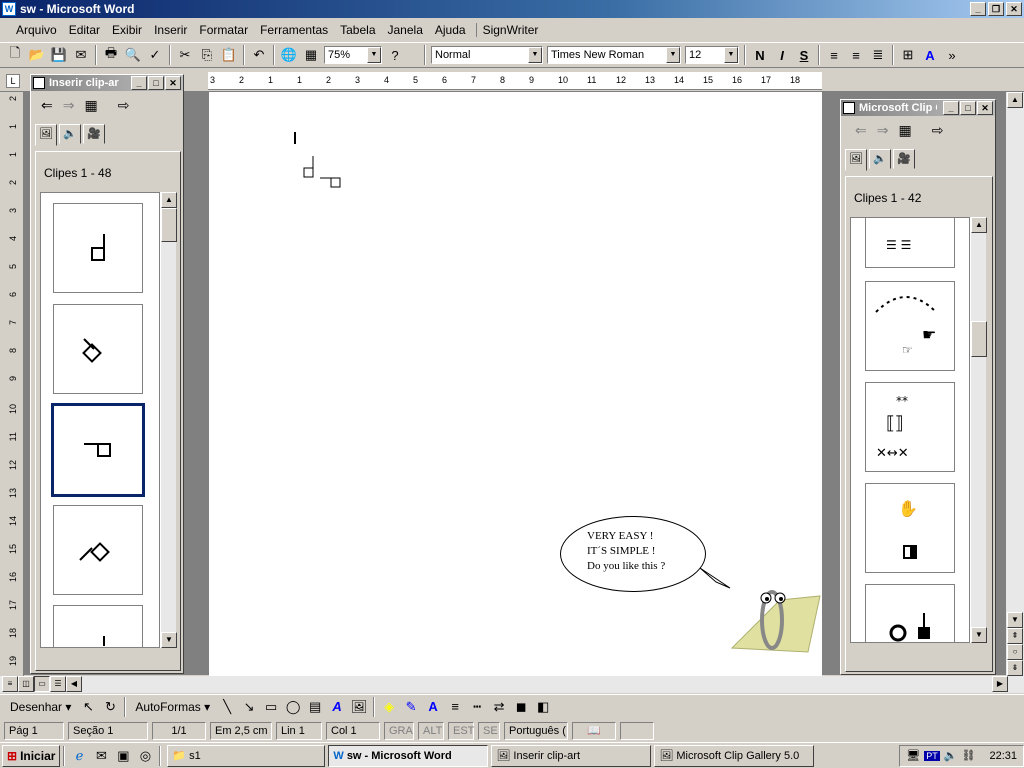 This screenshot has height=768, width=1024. I want to click on channels-icon: ◎, so click(145, 756).